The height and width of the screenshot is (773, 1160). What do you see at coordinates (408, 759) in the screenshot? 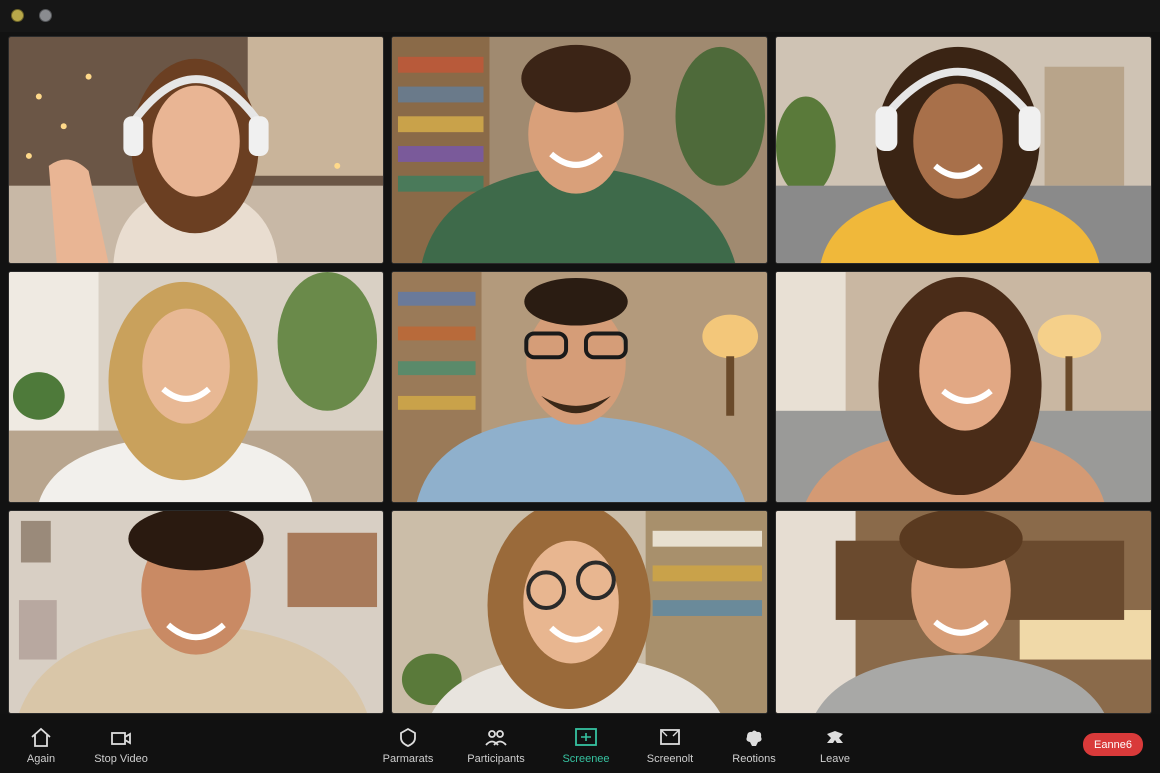
I see `parmarats-label: Parmarats` at bounding box center [408, 759].